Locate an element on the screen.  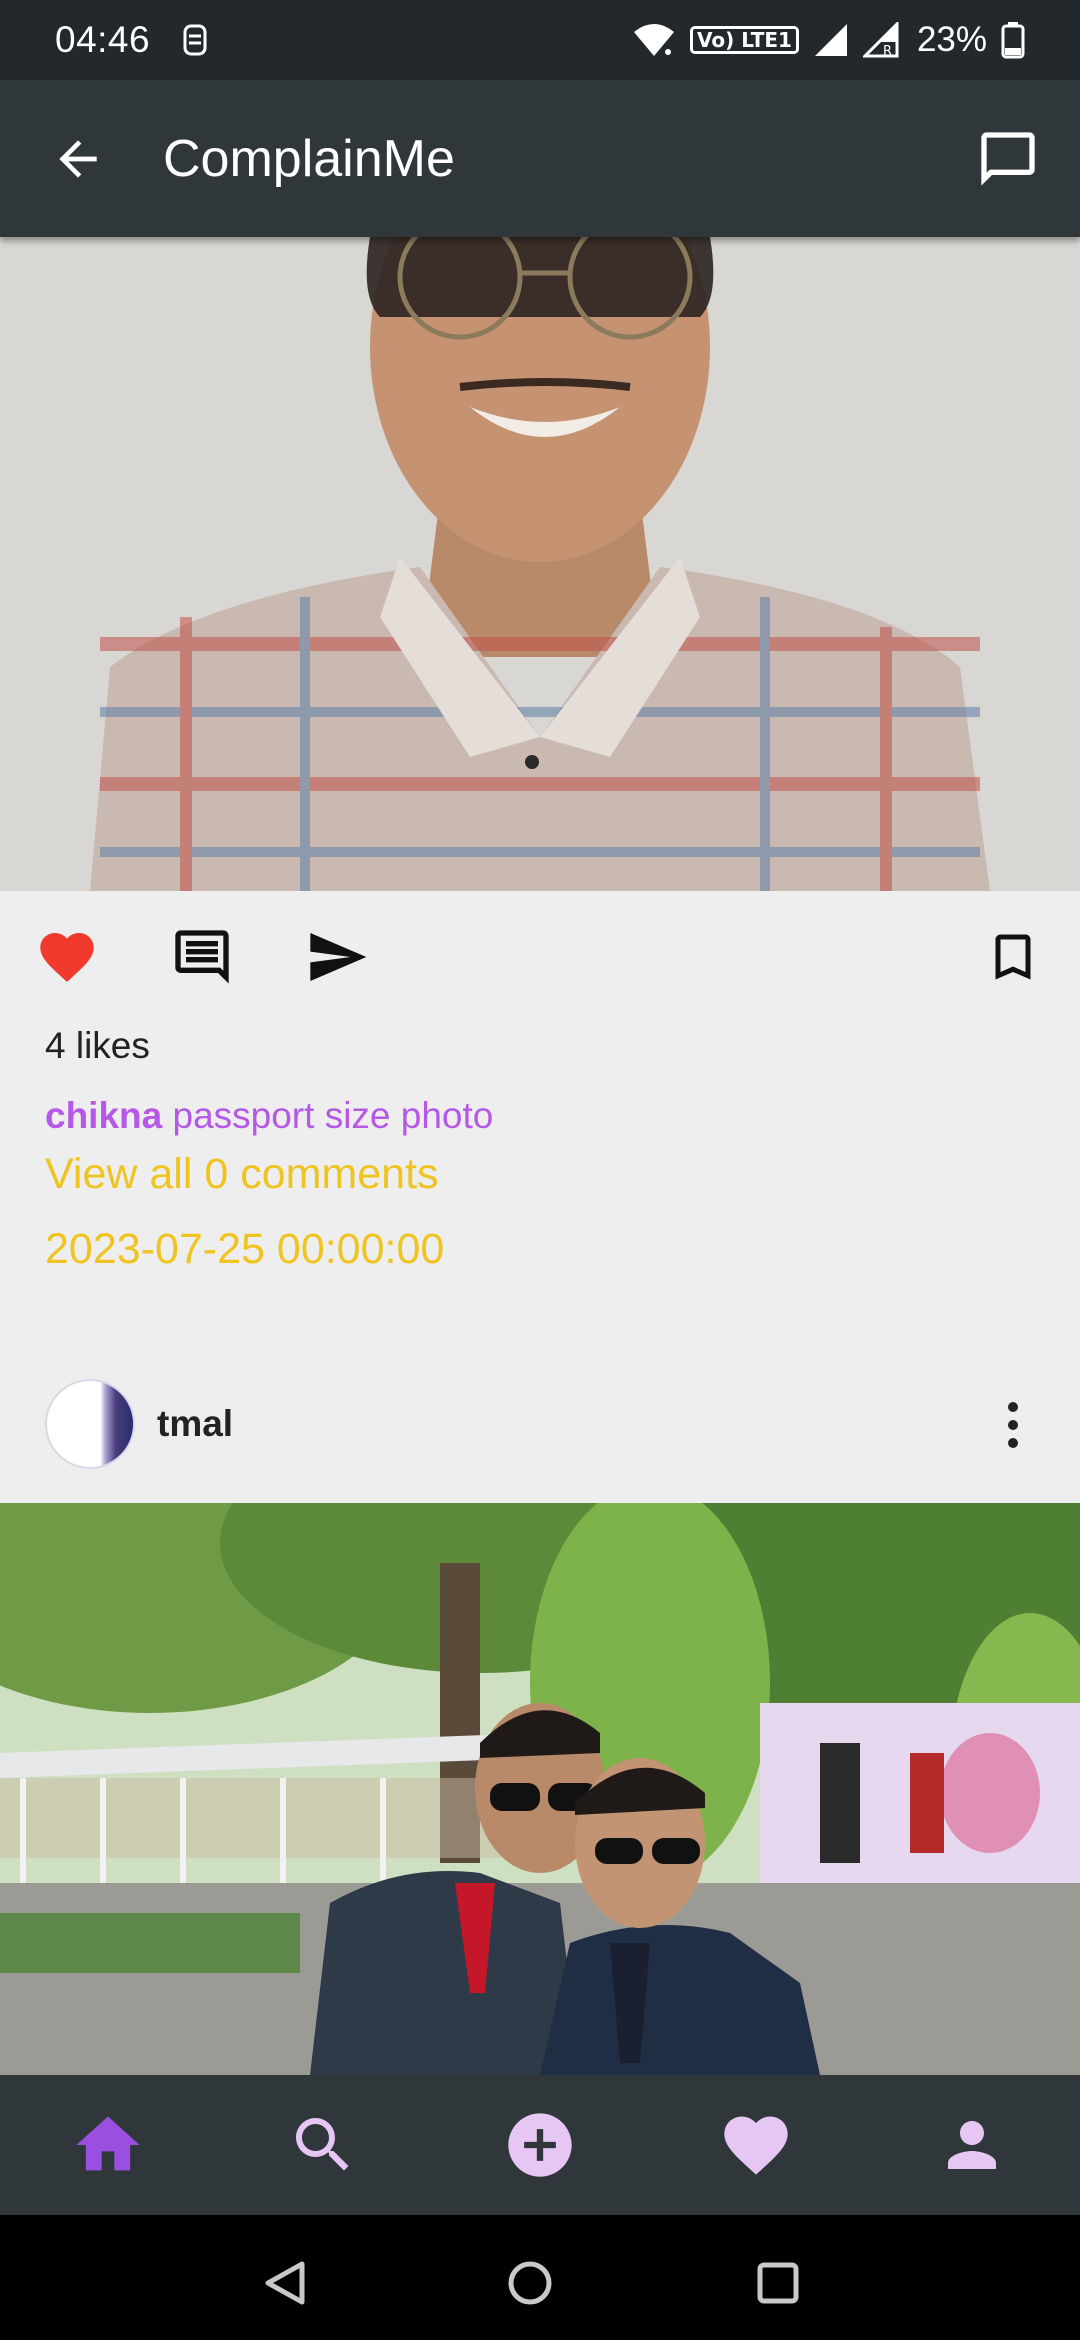
caption-username: chikna is located at coordinates (103, 1115).